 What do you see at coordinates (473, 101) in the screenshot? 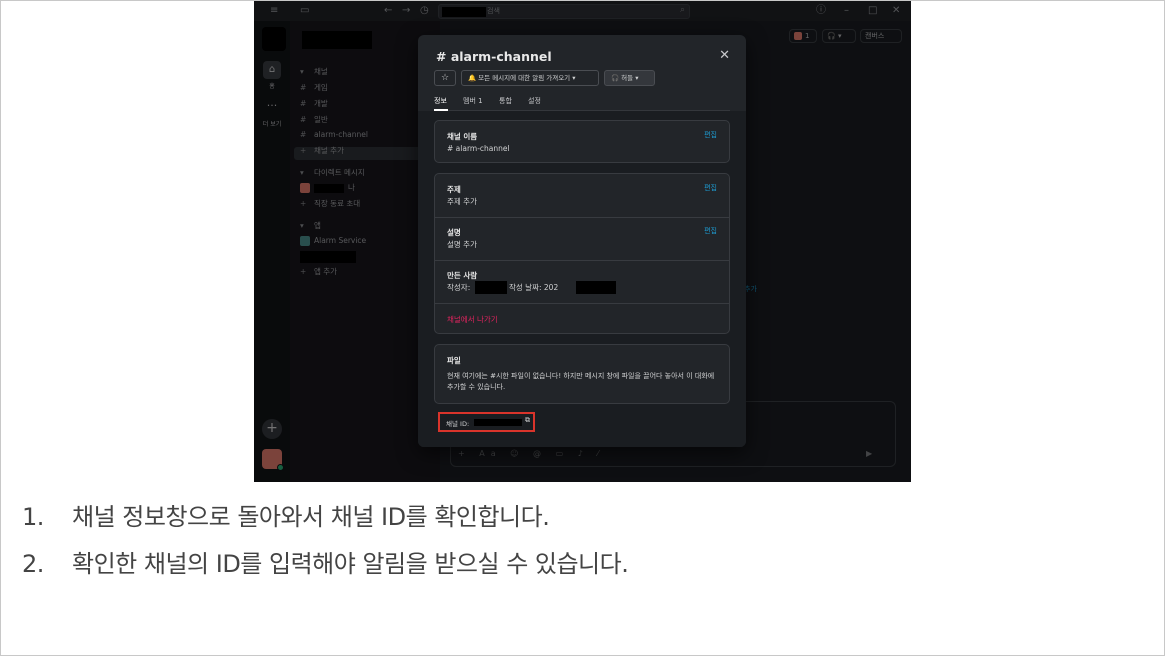
I see `tab-members: 멤버 1` at bounding box center [473, 101].